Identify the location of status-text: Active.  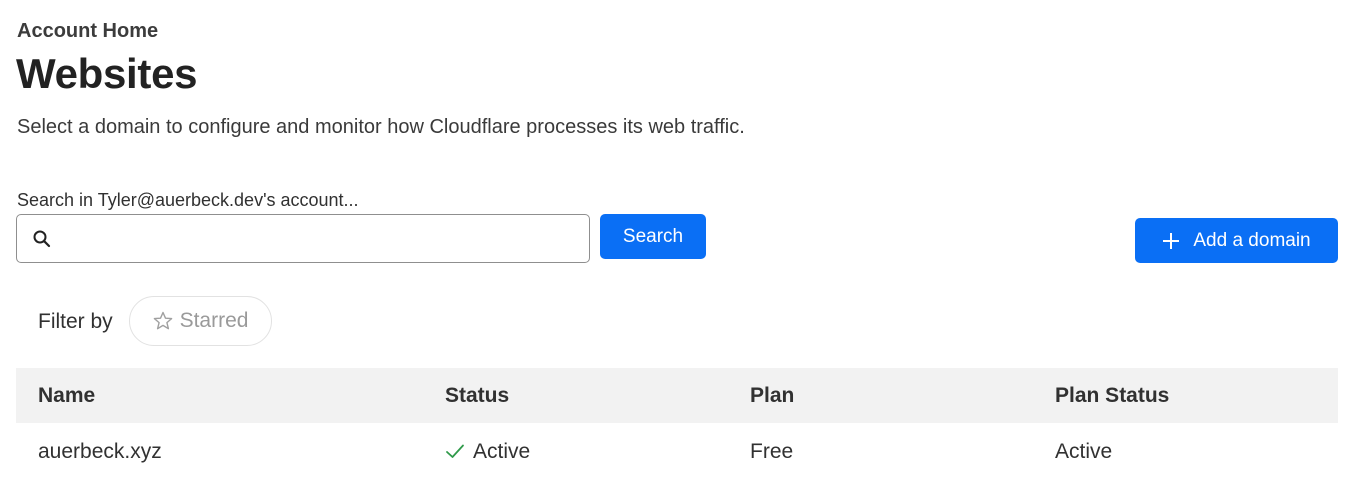
(502, 451).